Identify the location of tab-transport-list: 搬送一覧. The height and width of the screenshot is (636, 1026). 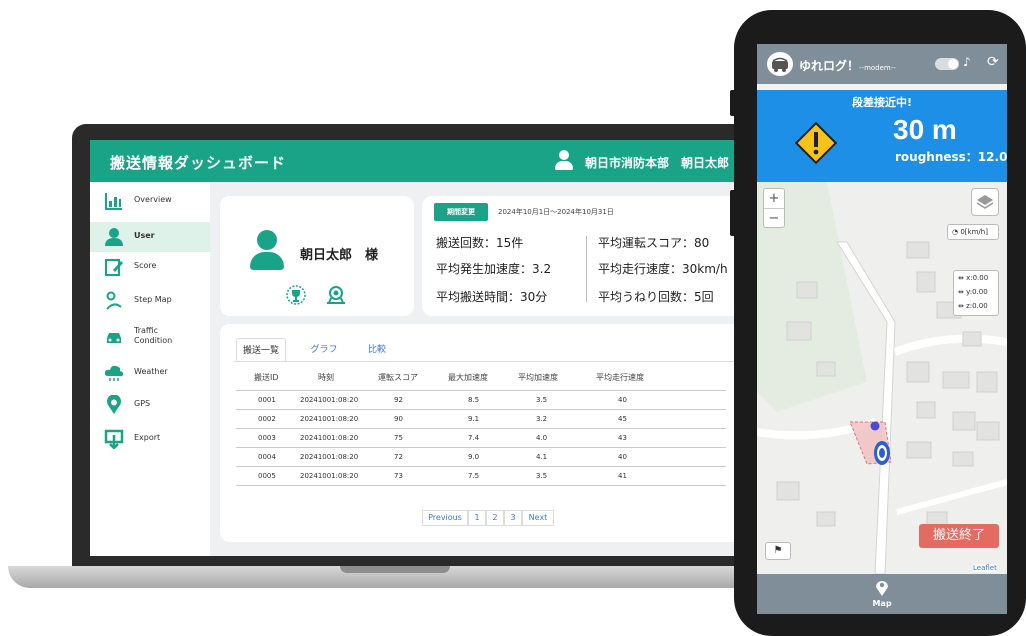
(261, 350).